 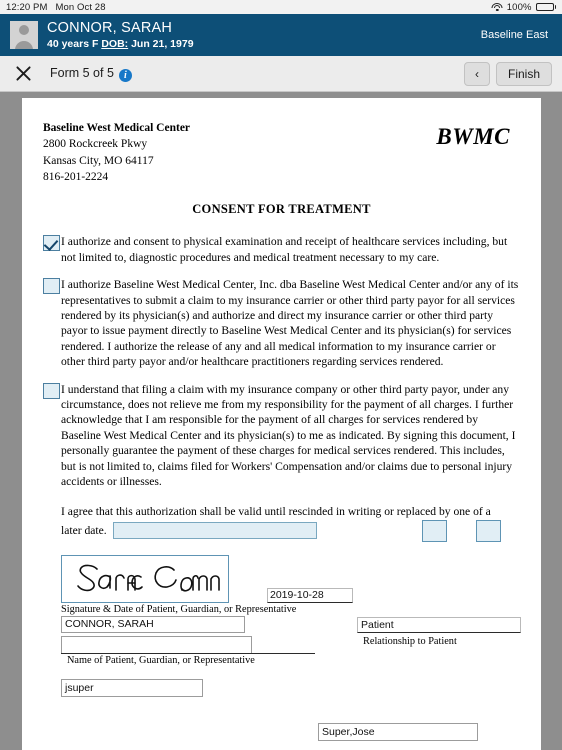 I want to click on user-id-input: jsuper, so click(x=132, y=687).